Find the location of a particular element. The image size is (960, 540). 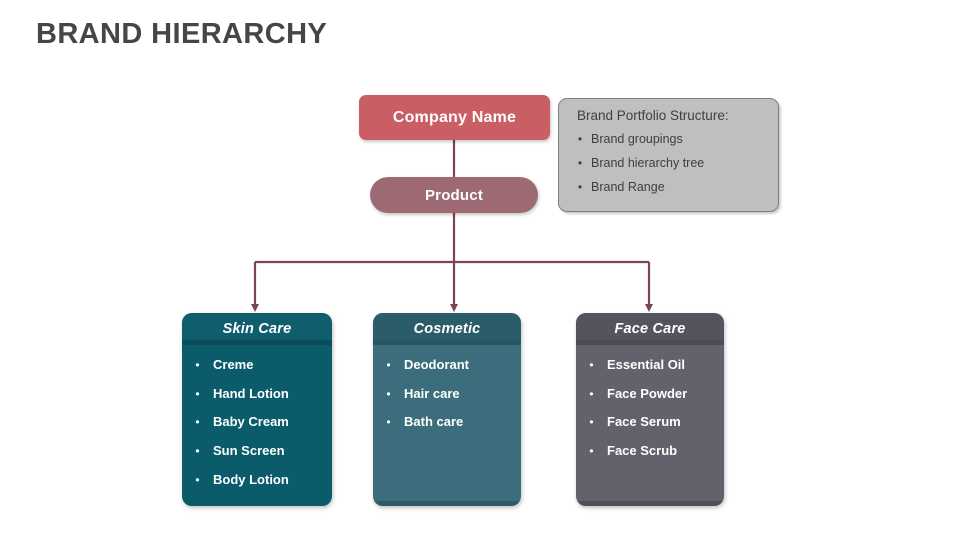

item-label: Face Serum is located at coordinates (644, 422).